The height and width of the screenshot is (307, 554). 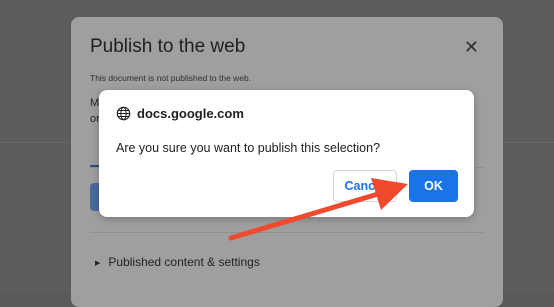 What do you see at coordinates (365, 186) in the screenshot?
I see `cancel-button: Cancel` at bounding box center [365, 186].